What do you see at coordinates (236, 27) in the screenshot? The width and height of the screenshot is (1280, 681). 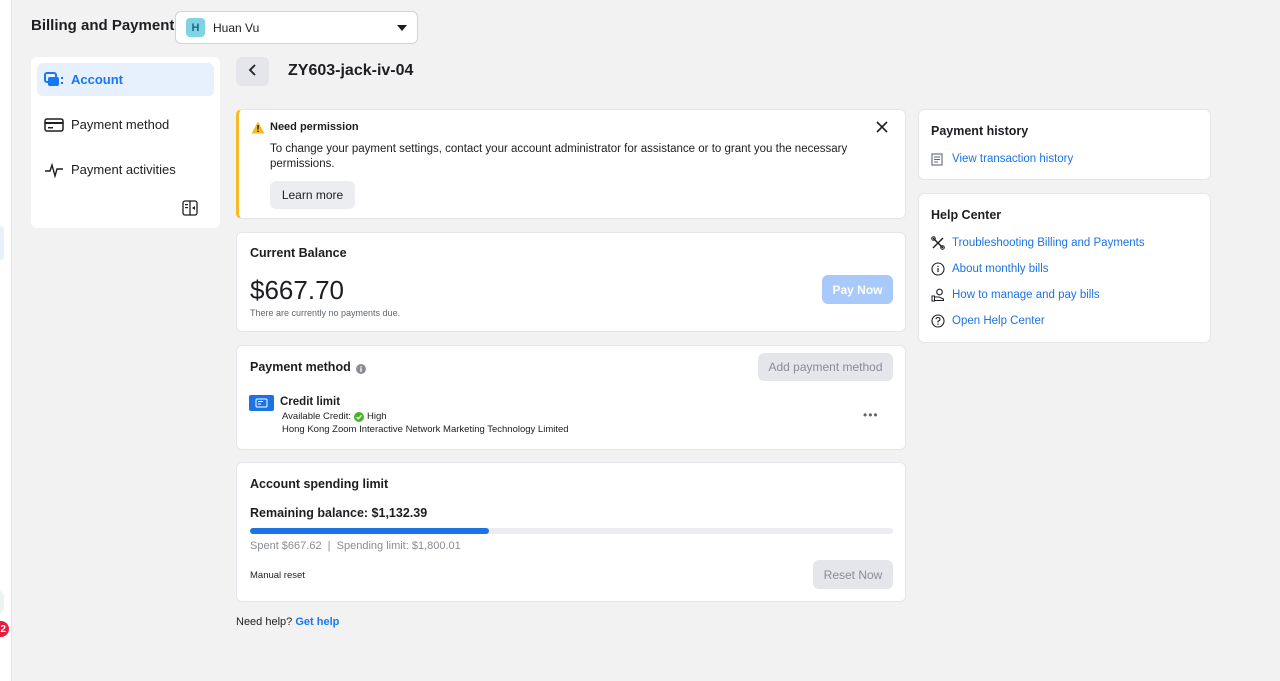 I see `account-name: Huan Vu` at bounding box center [236, 27].